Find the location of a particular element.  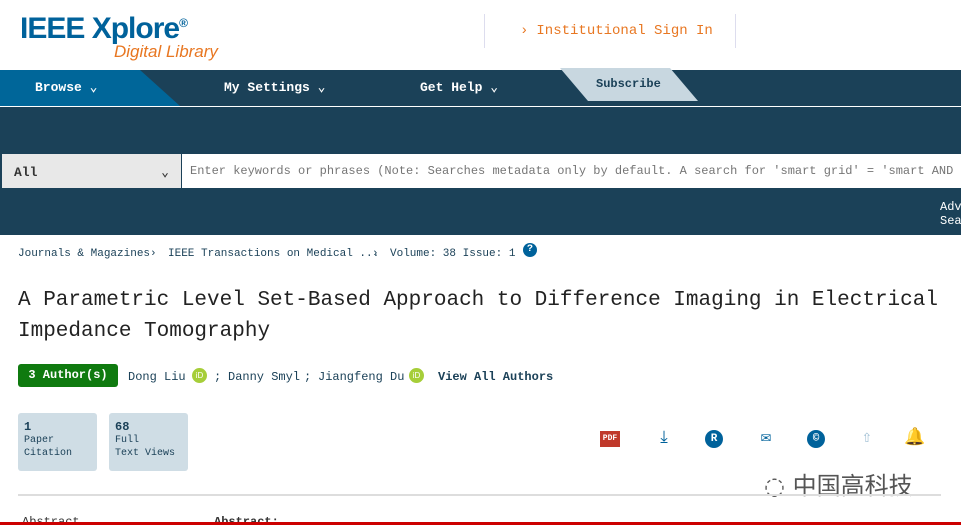

nav-my-settings: My Settings ⌄ is located at coordinates (274, 87).